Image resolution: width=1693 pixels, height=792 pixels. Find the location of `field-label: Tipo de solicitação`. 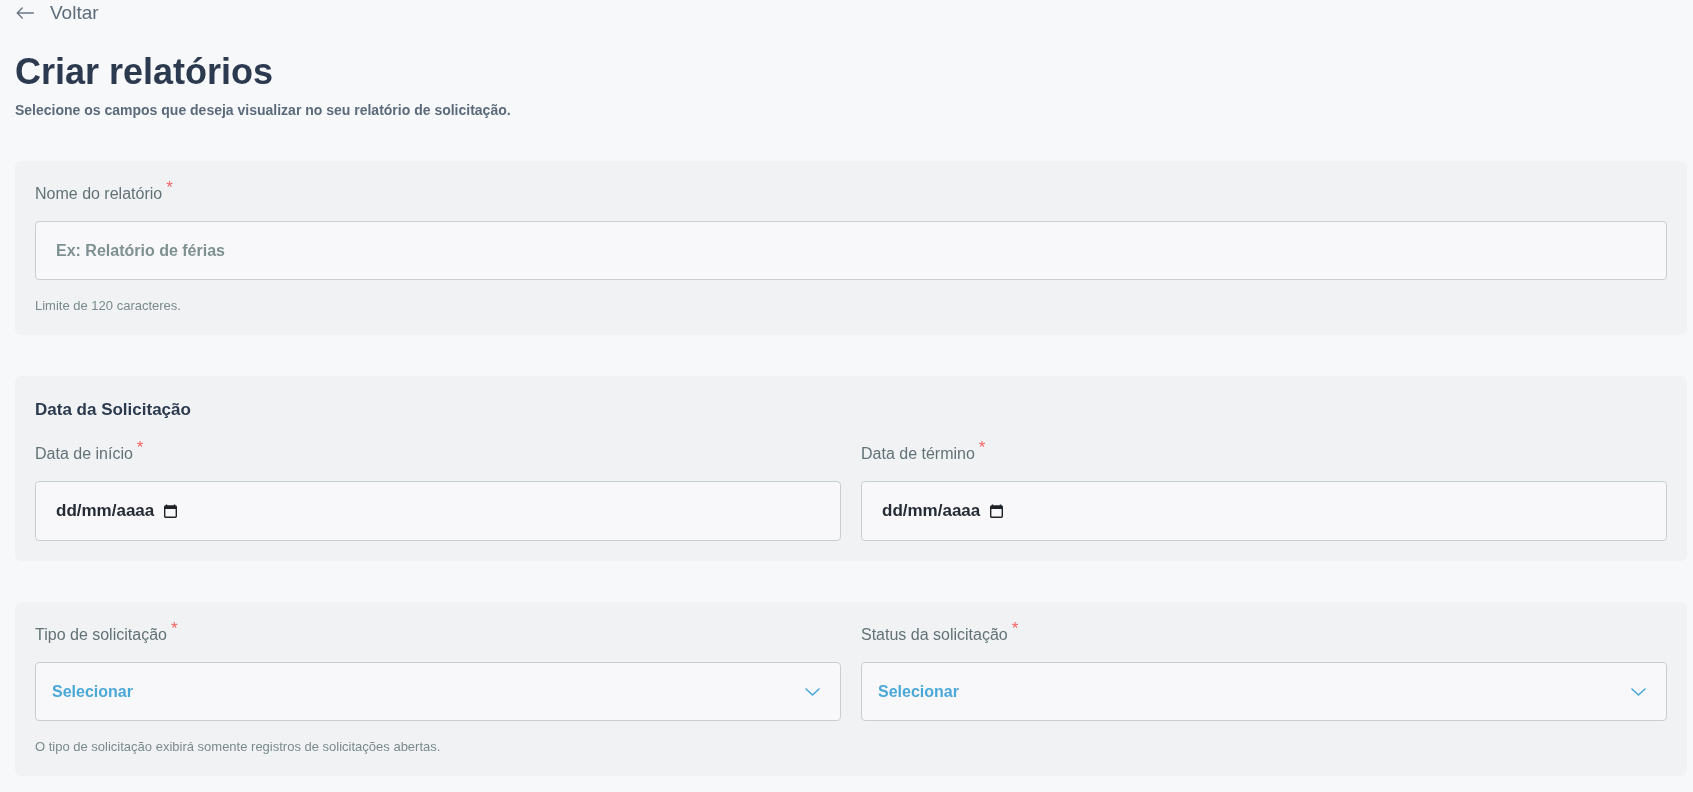

field-label: Tipo de solicitação is located at coordinates (101, 635).